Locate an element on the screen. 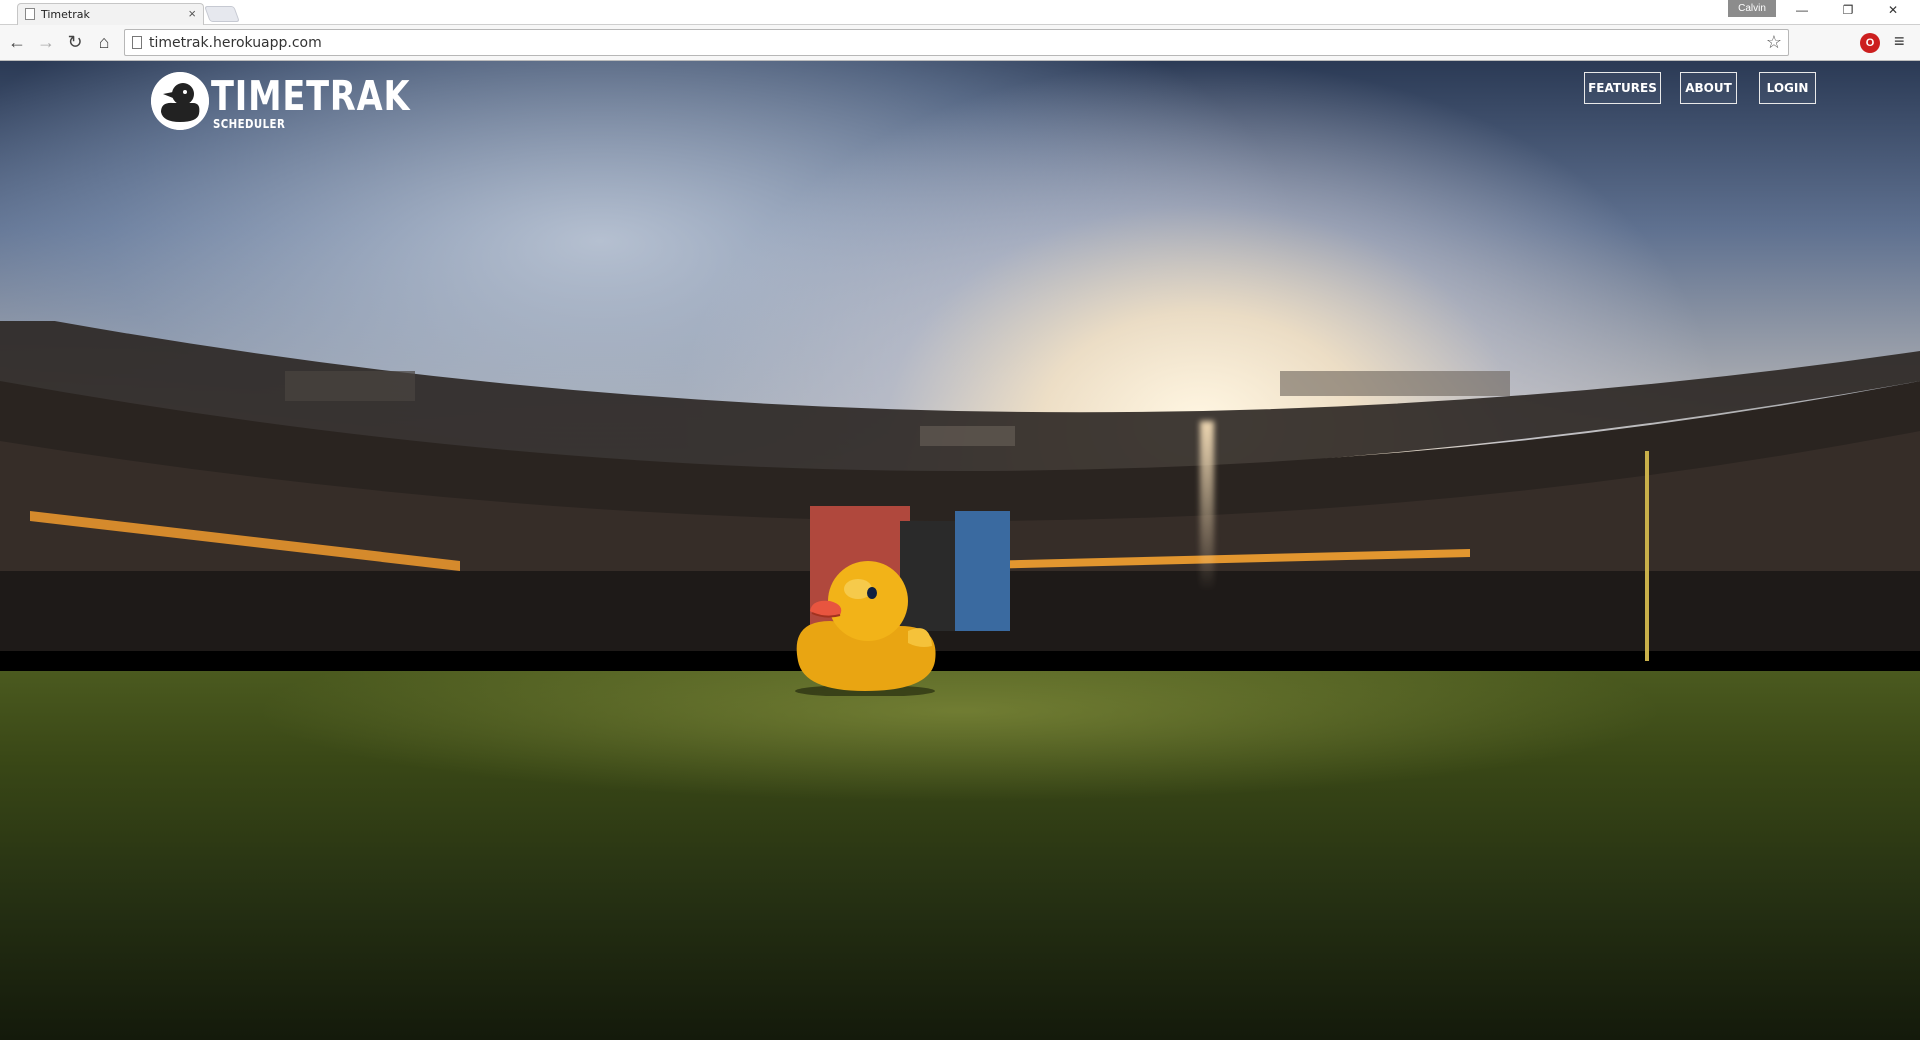 The image size is (1920, 1040). brand-name: TIMETRAK is located at coordinates (311, 96).